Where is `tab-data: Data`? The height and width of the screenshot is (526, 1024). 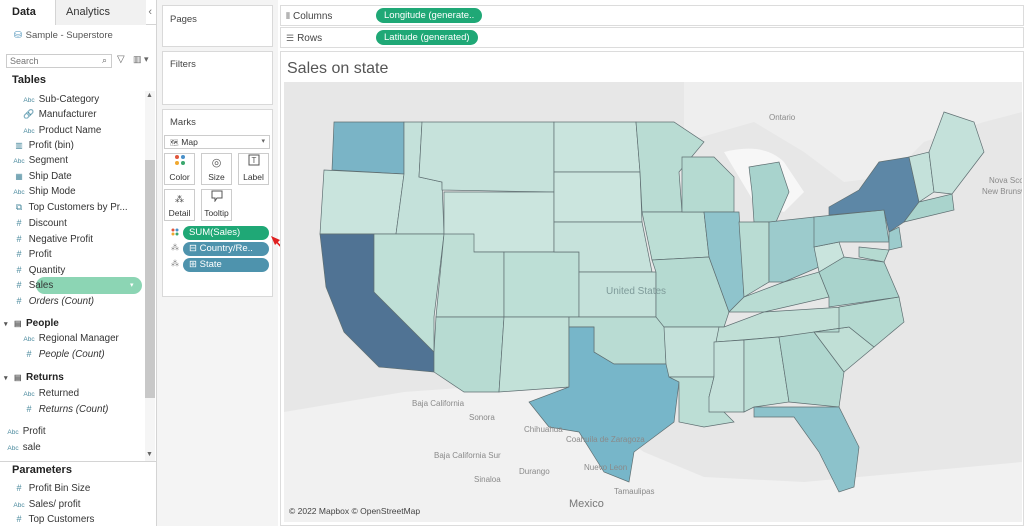
tab-data: Data is located at coordinates (28, 12).